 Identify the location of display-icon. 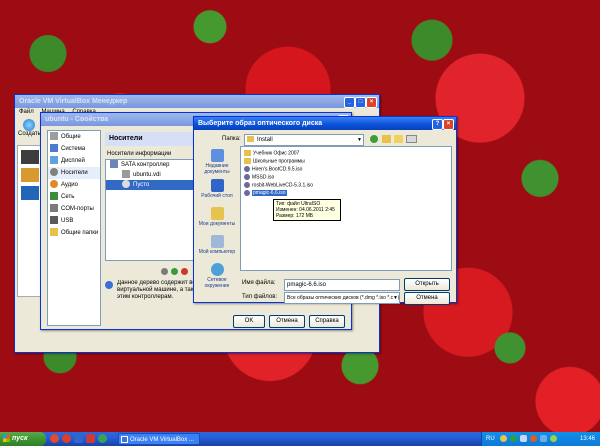
(54, 160).